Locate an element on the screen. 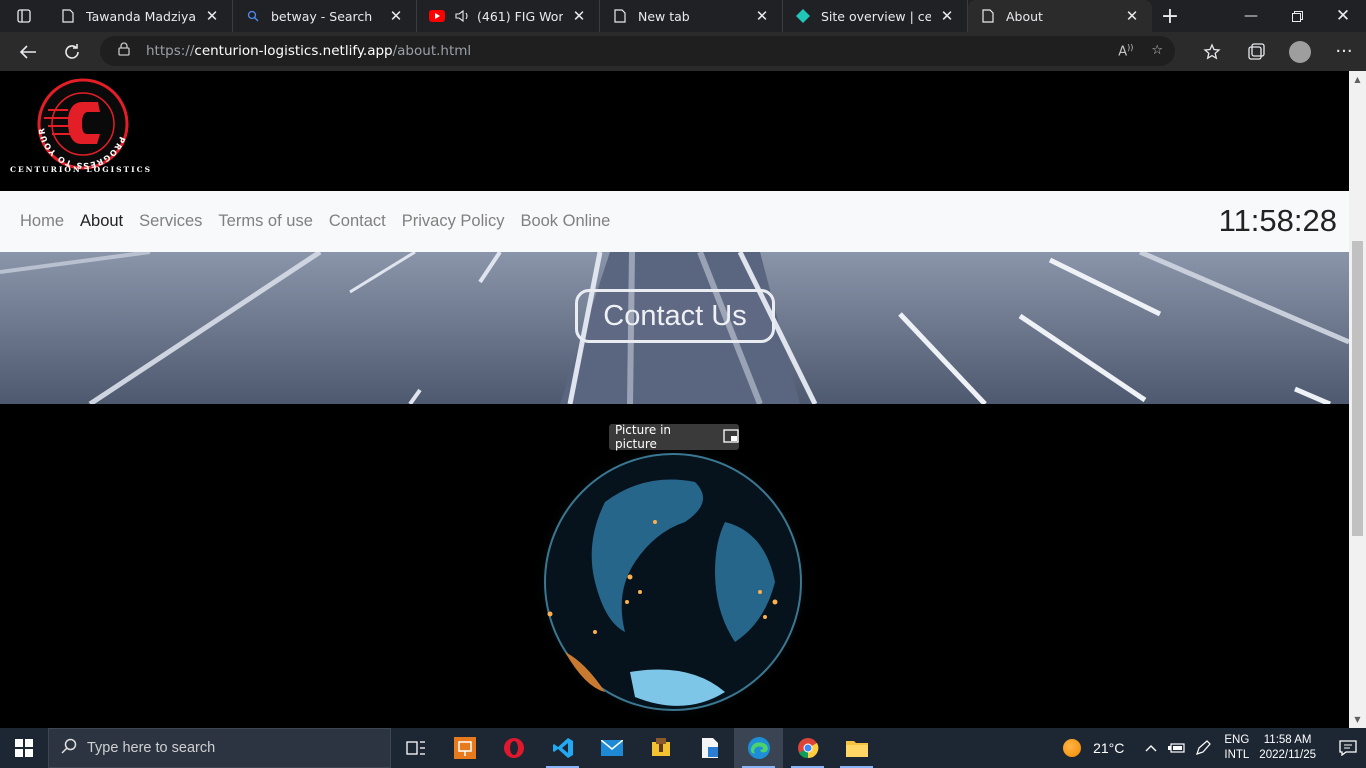 The image size is (1366, 768). tab-title: Tawanda Madziya Port is located at coordinates (141, 16).